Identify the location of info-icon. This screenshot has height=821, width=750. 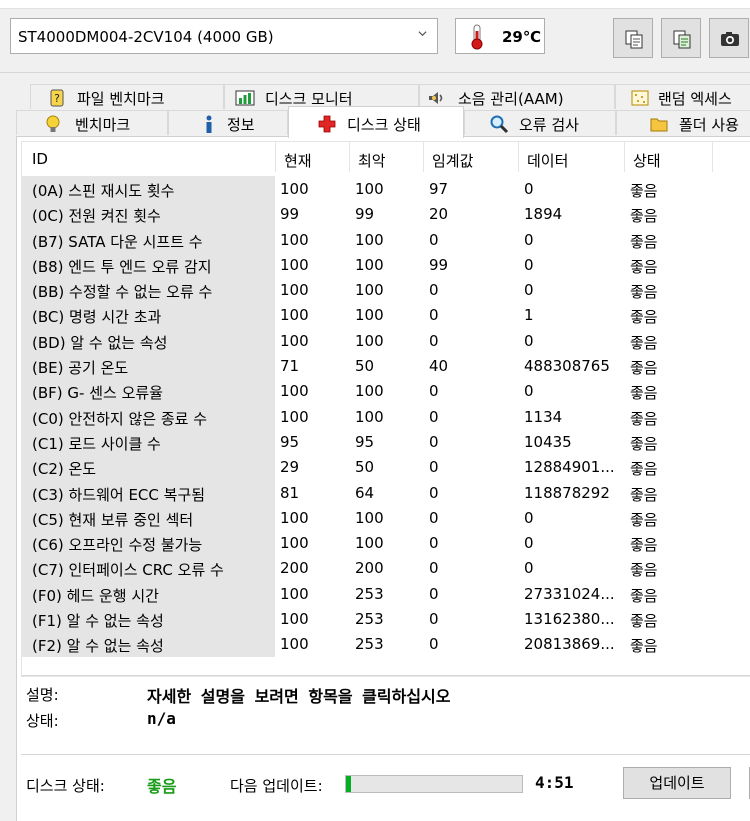
(209, 124).